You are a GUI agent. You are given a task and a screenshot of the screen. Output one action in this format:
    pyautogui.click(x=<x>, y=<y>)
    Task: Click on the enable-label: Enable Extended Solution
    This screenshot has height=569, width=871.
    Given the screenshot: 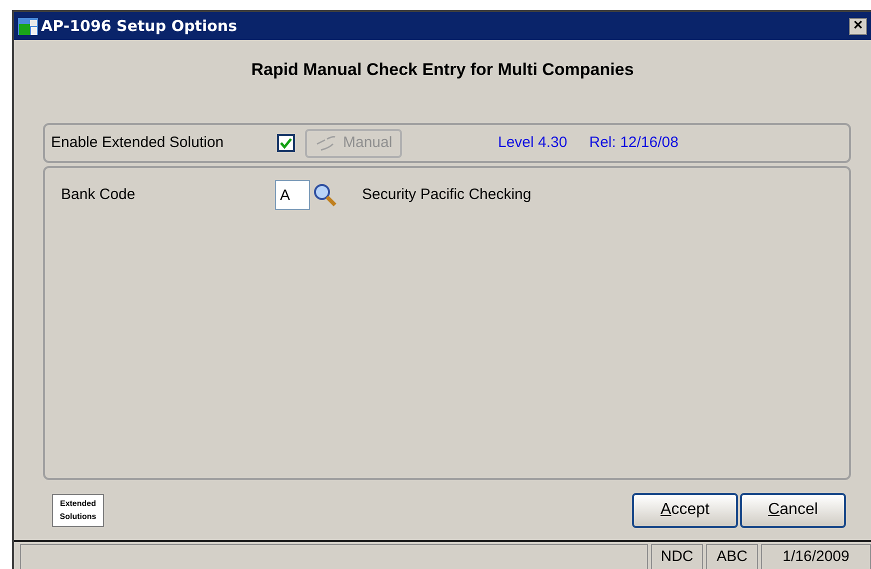 What is the action you would take?
    pyautogui.click(x=138, y=142)
    